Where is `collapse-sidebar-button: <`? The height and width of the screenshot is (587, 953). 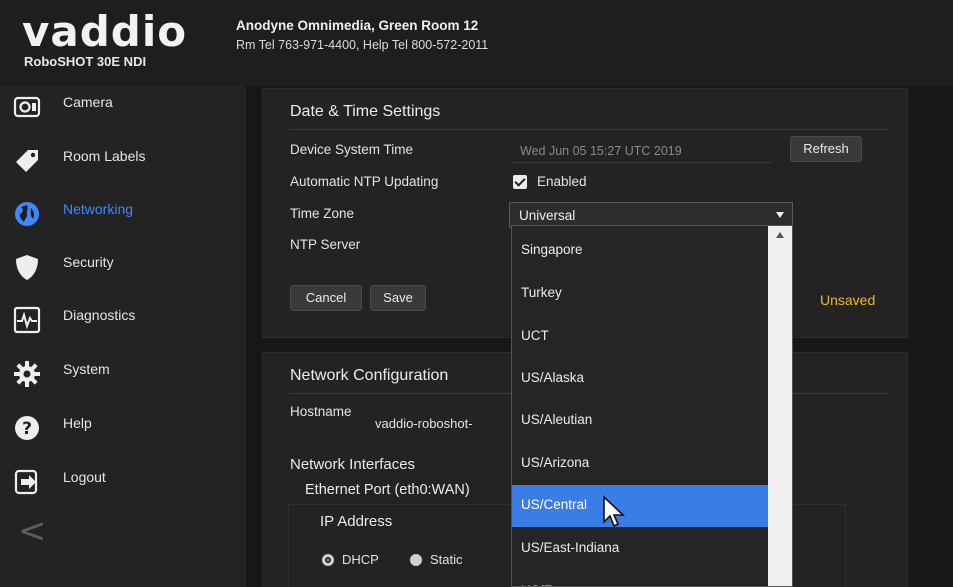 collapse-sidebar-button: < is located at coordinates (32, 531).